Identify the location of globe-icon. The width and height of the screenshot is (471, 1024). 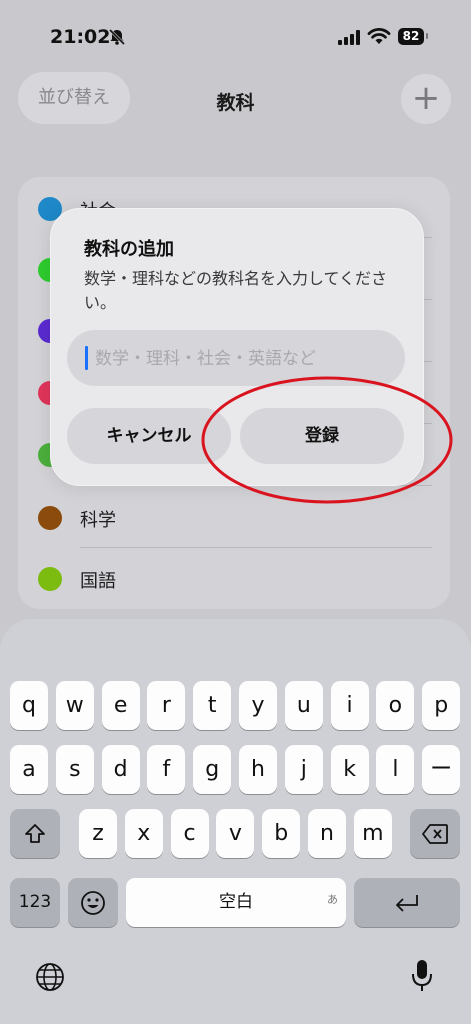
(50, 977).